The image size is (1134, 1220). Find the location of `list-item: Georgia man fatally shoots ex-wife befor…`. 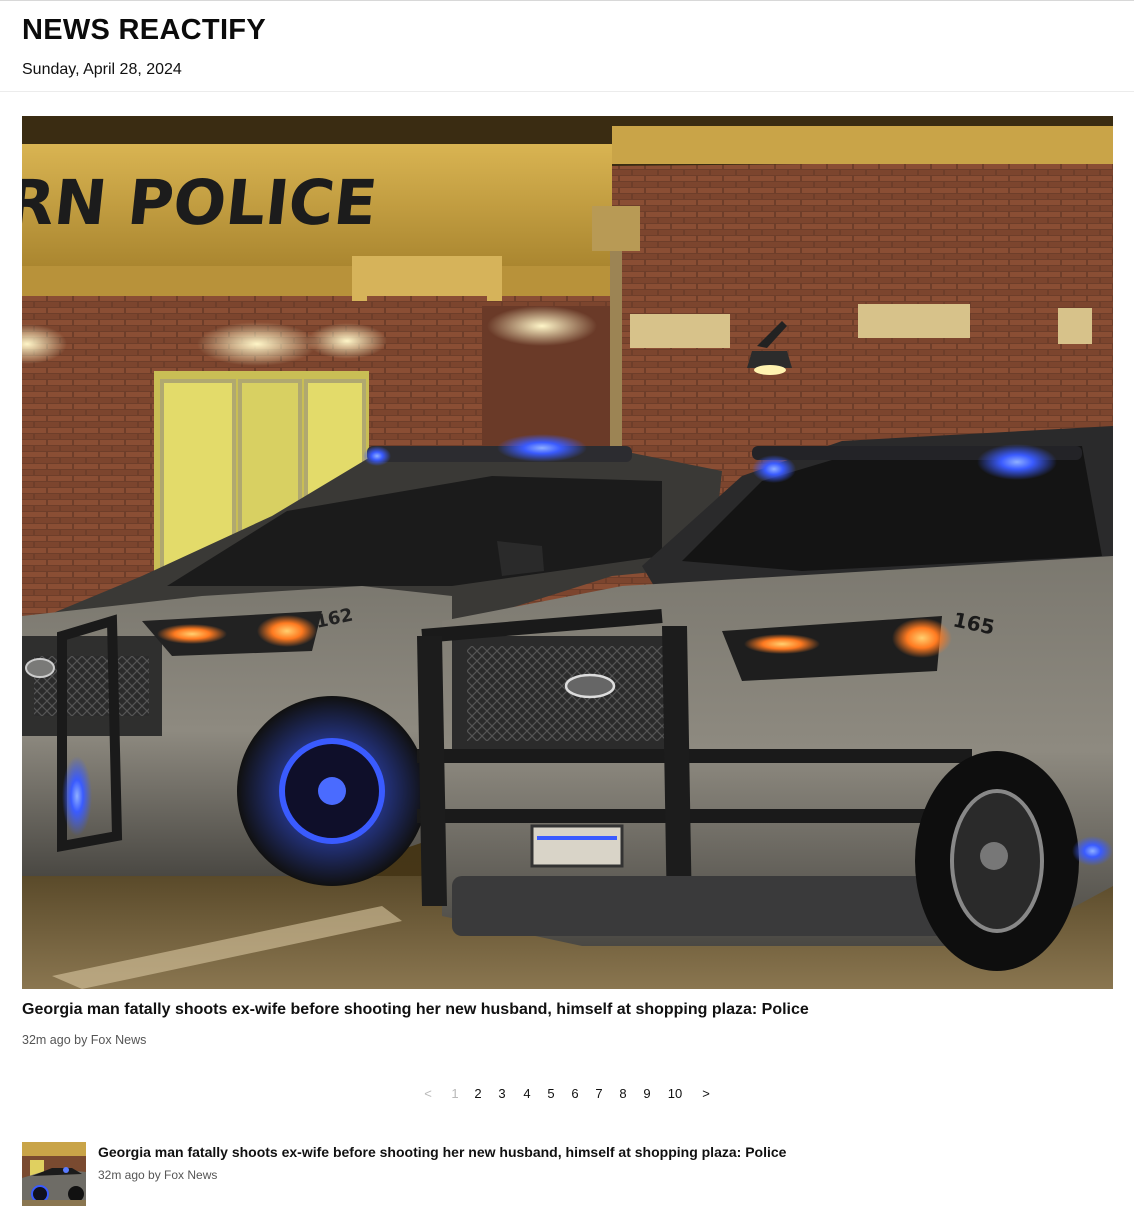

list-item: Georgia man fatally shoots ex-wife befor… is located at coordinates (567, 1175).